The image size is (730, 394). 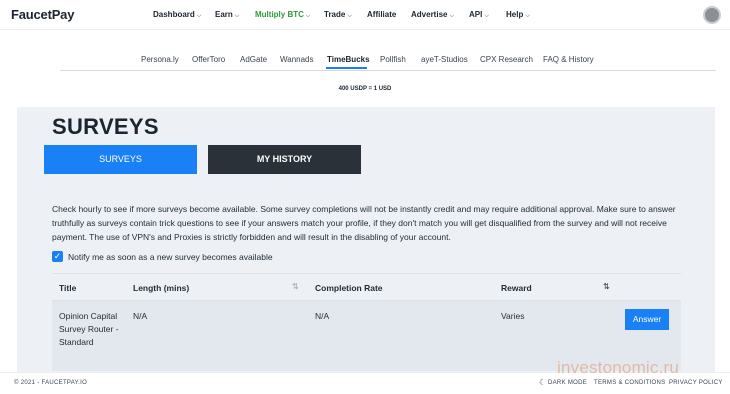 What do you see at coordinates (348, 59) in the screenshot?
I see `tab-timebucks: TimeBucks` at bounding box center [348, 59].